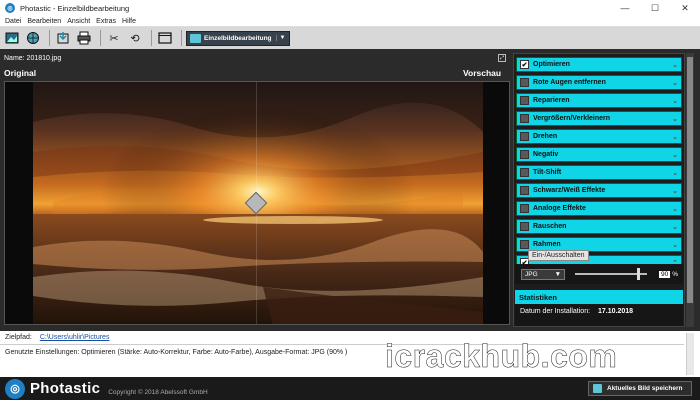 The width and height of the screenshot is (700, 400). I want to click on expand-icon: ⤢, so click(502, 58).